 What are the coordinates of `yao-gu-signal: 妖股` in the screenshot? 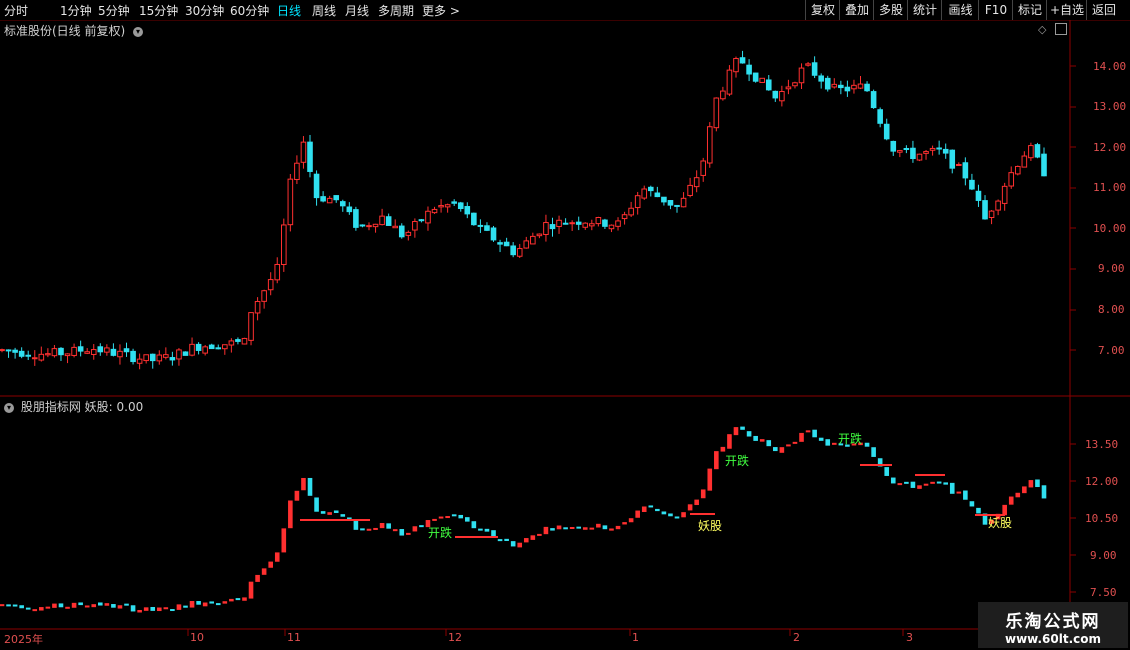 It's located at (1000, 523).